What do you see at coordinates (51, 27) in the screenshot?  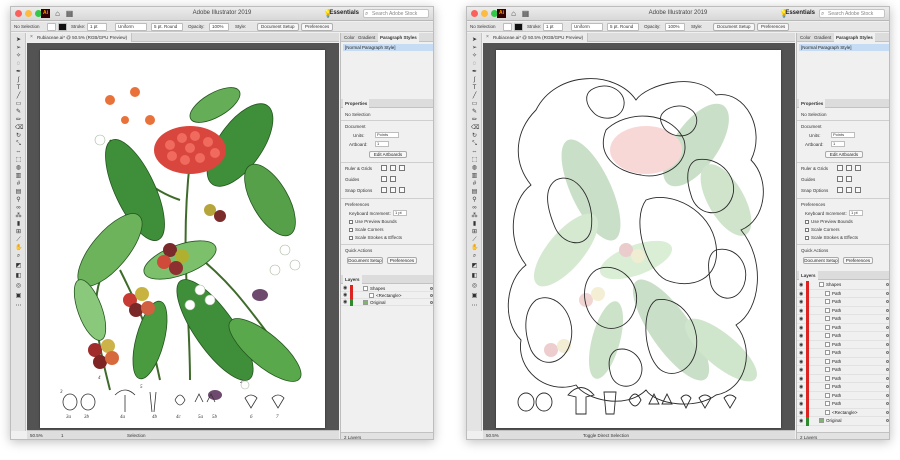 I see `fill-swatch` at bounding box center [51, 27].